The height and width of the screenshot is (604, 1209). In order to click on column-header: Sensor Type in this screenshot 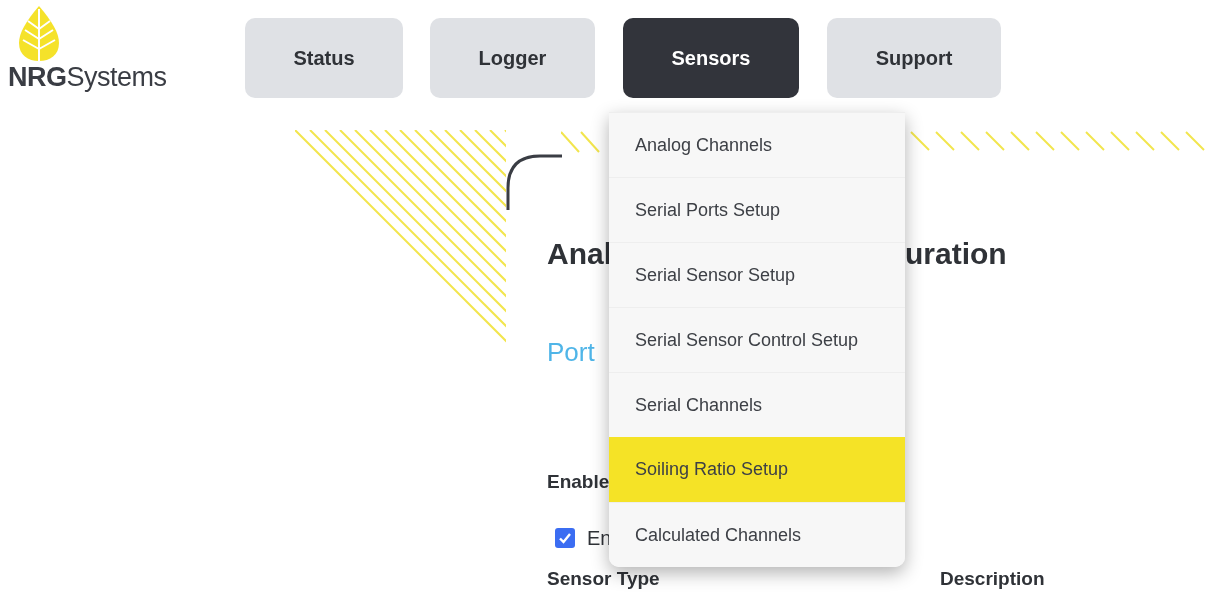, I will do `click(604, 579)`.